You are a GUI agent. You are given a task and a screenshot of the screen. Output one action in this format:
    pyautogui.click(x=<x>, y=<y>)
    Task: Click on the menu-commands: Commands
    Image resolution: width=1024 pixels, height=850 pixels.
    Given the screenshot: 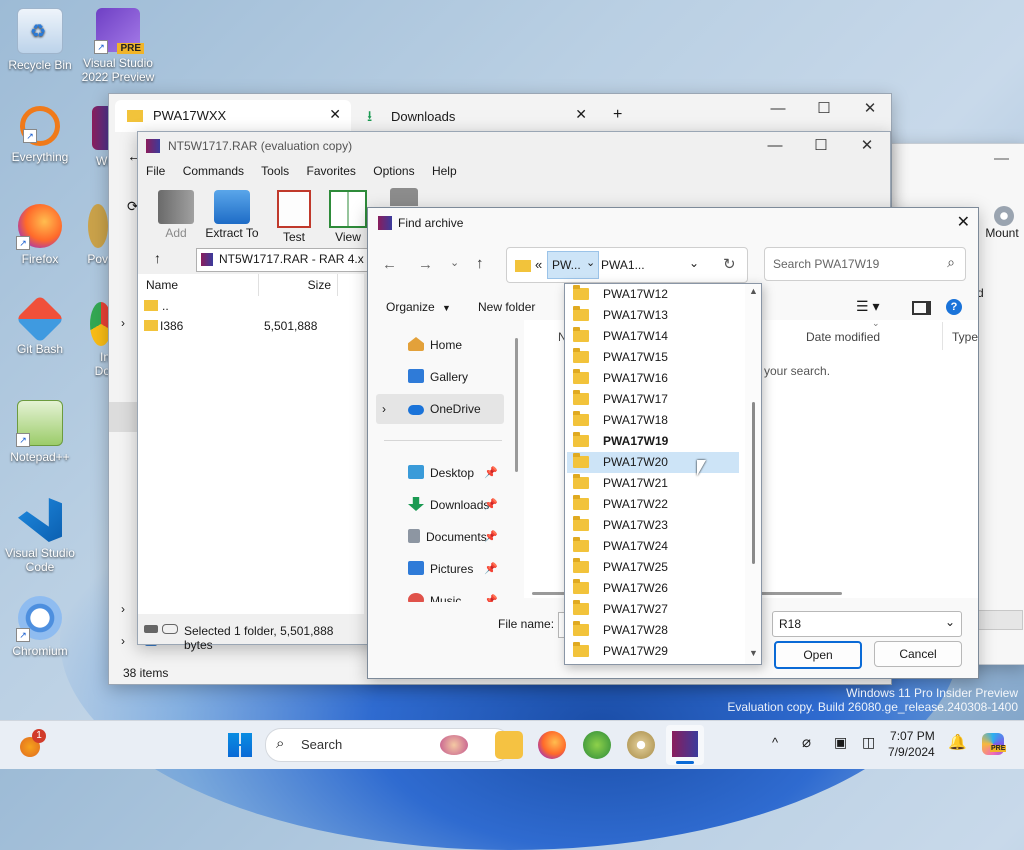 What is the action you would take?
    pyautogui.click(x=213, y=171)
    